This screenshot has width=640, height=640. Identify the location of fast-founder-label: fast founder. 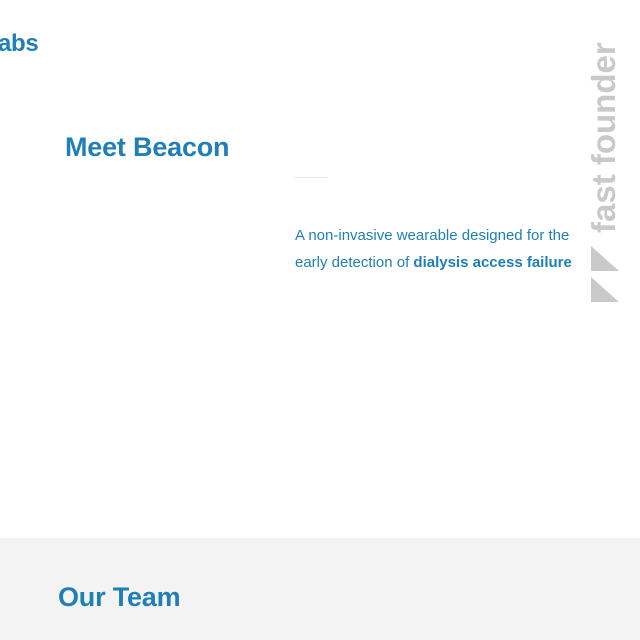
(603, 137).